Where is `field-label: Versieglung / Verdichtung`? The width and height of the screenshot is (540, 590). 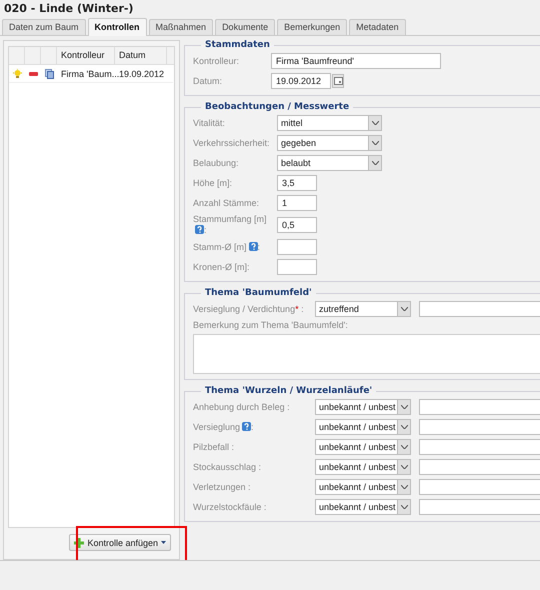
field-label: Versieglung / Verdichtung is located at coordinates (244, 309).